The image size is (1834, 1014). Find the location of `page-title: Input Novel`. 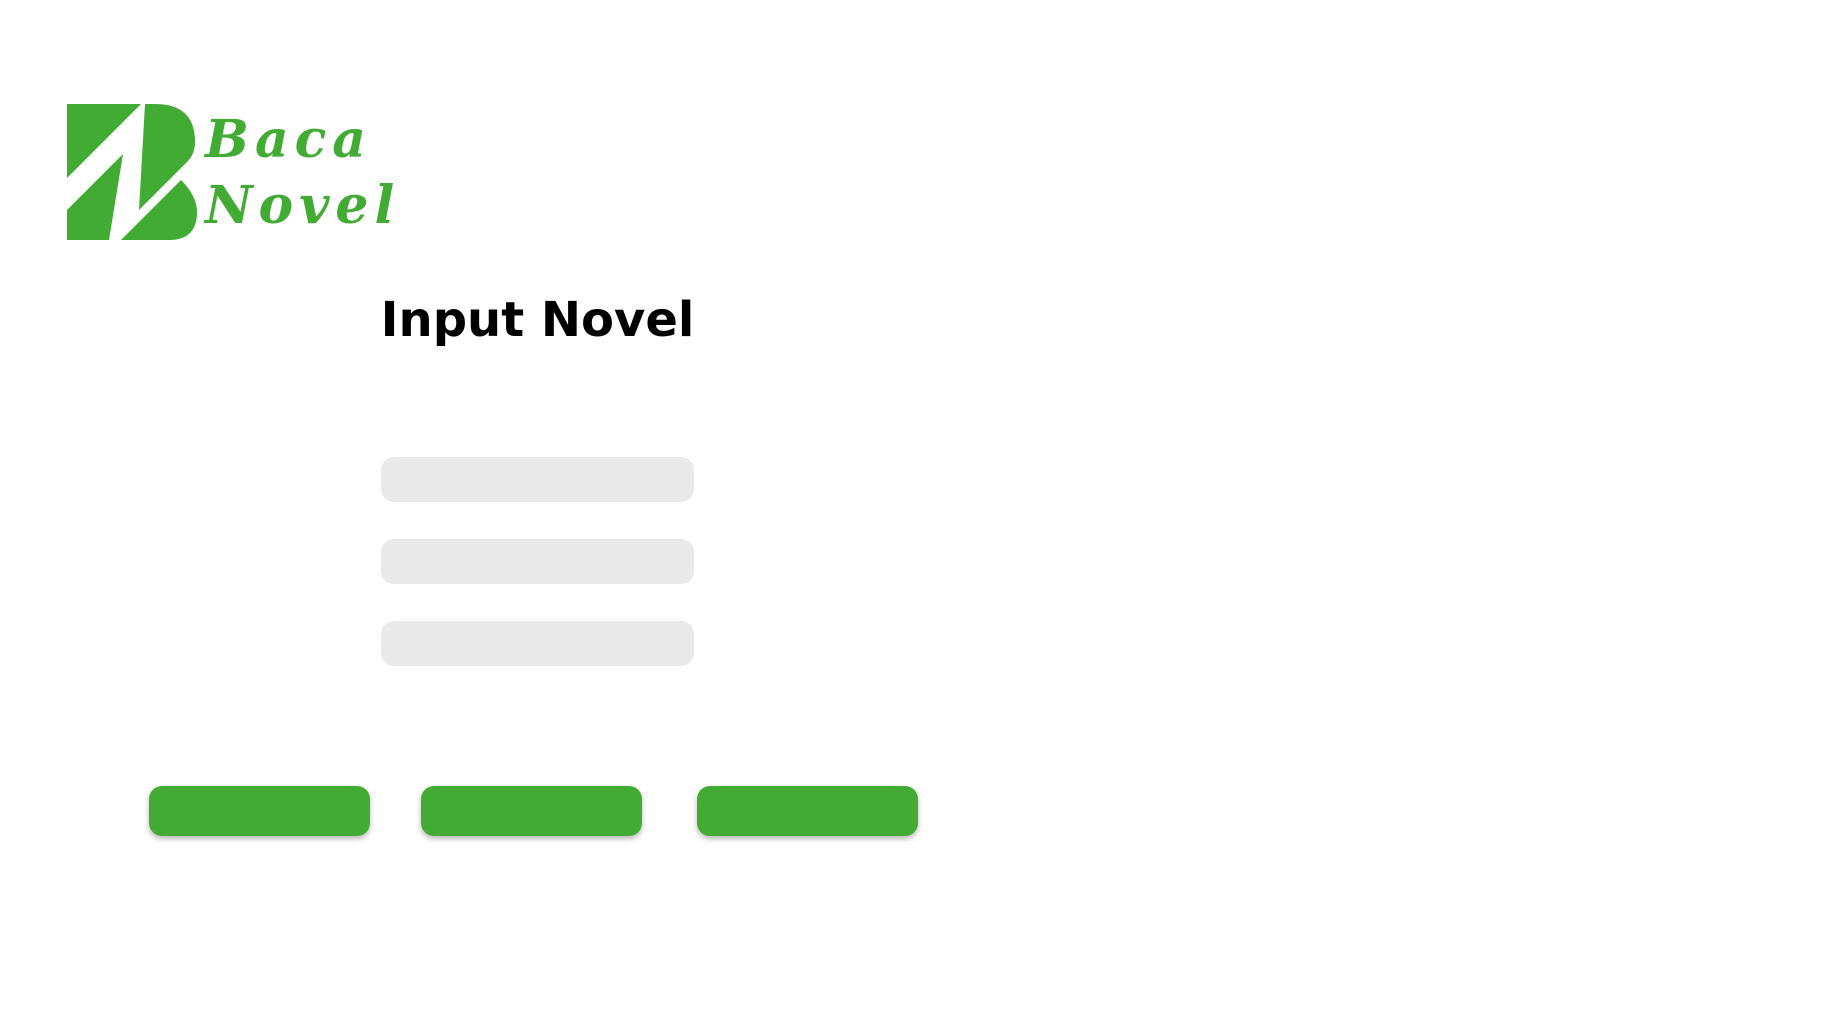

page-title: Input Novel is located at coordinates (537, 320).